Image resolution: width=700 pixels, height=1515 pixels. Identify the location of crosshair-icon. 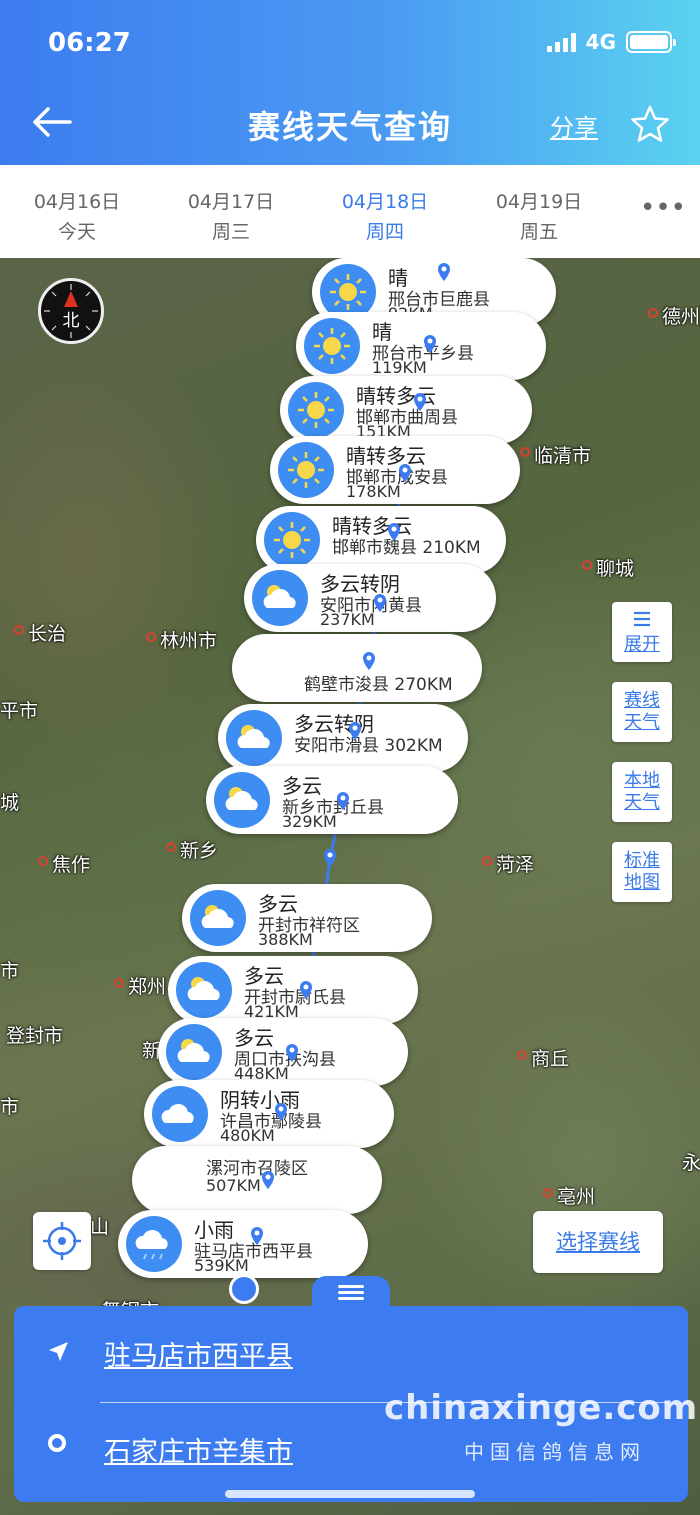
(62, 1241).